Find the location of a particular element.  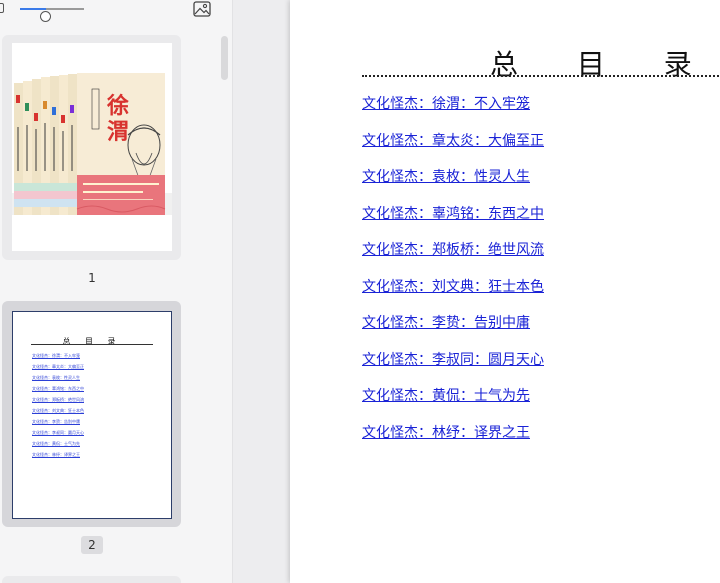

page-number-label: 1 is located at coordinates (92, 278).